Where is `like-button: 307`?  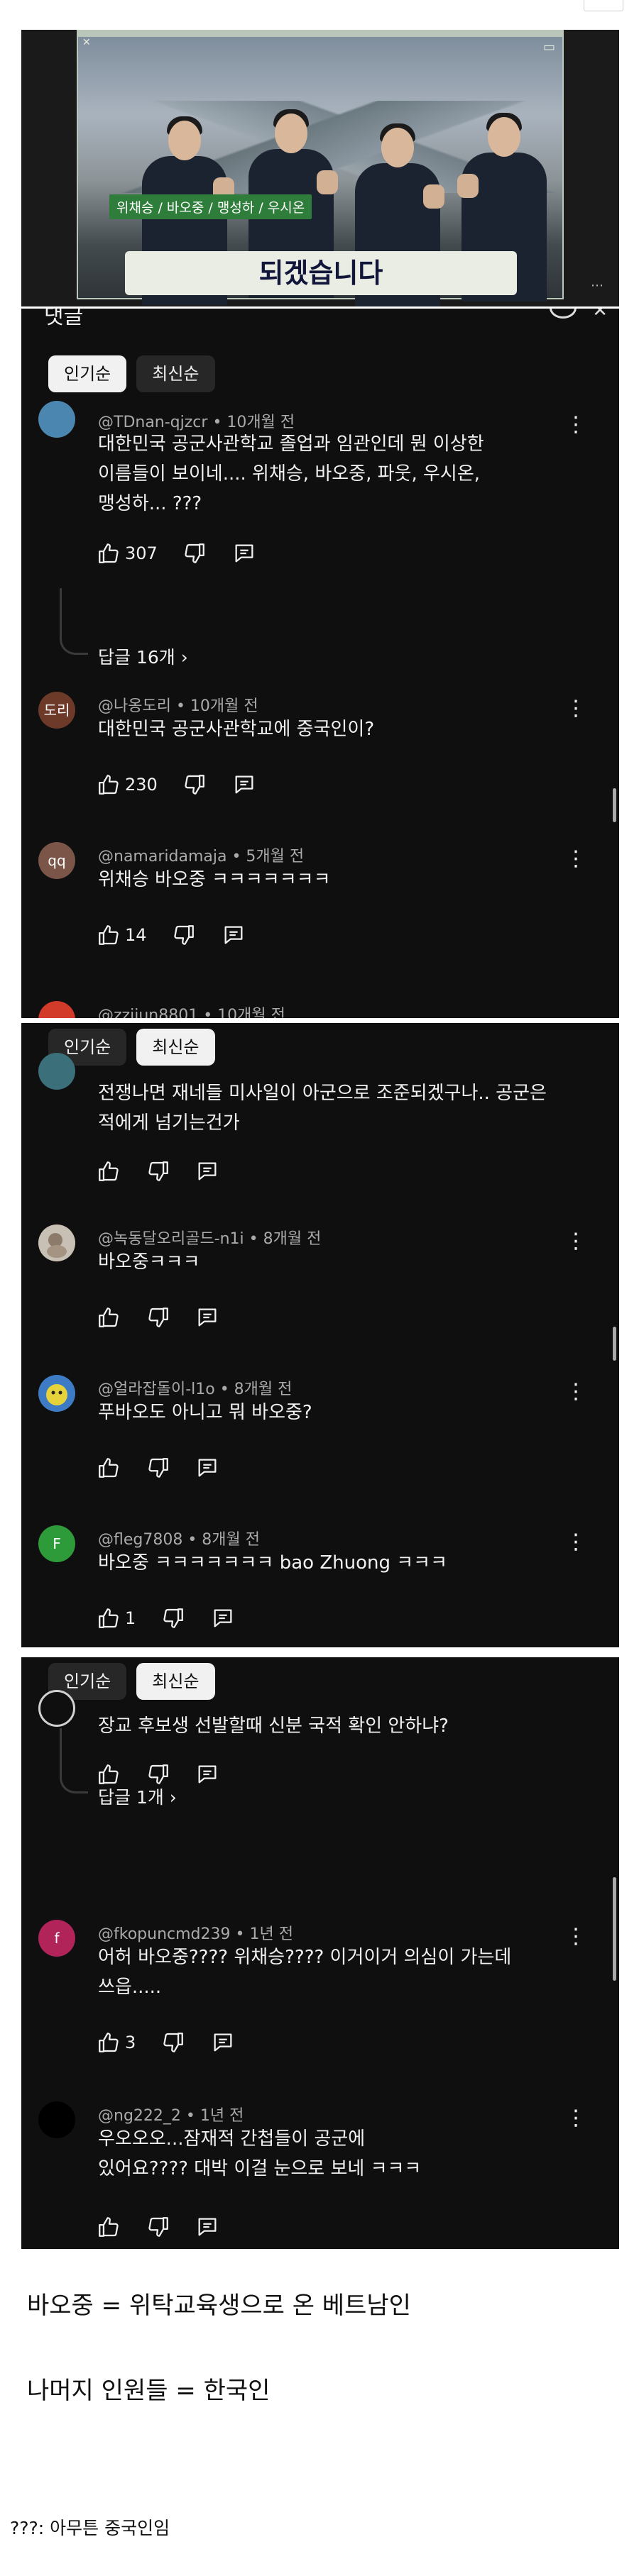
like-button: 307 is located at coordinates (127, 553).